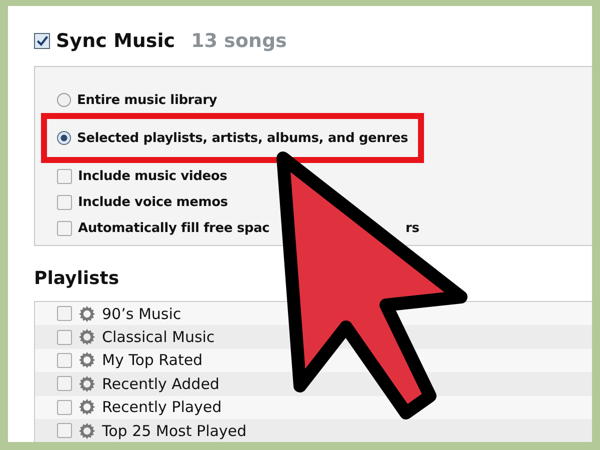  I want to click on playlist-row: Top 25 Most Played, so click(313, 430).